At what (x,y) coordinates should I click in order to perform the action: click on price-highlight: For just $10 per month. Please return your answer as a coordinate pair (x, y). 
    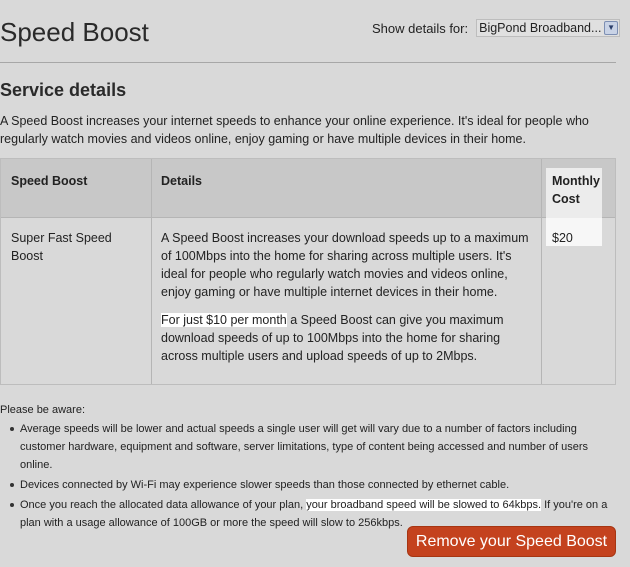
    Looking at the image, I should click on (224, 320).